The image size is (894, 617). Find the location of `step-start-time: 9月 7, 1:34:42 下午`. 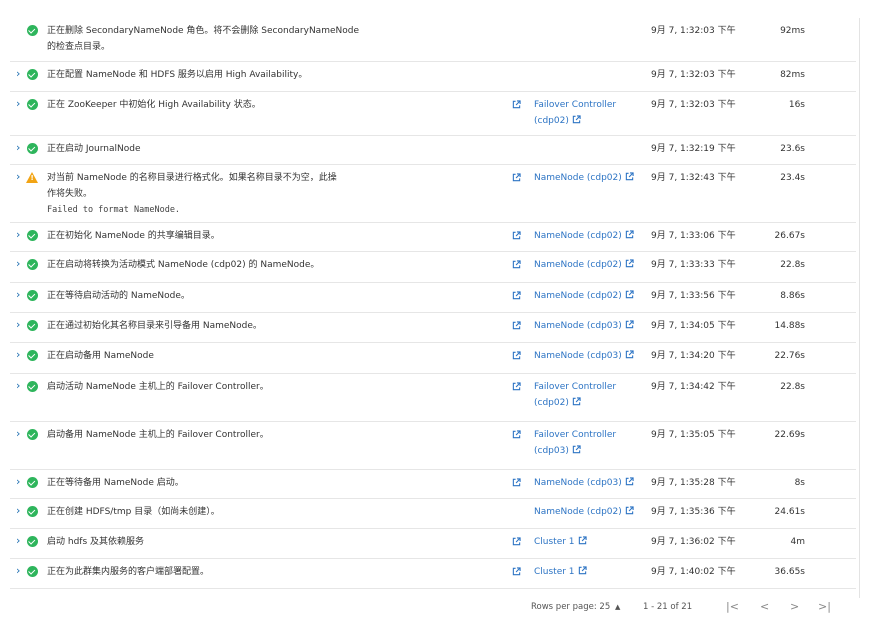

step-start-time: 9月 7, 1:34:42 下午 is located at coordinates (693, 387).